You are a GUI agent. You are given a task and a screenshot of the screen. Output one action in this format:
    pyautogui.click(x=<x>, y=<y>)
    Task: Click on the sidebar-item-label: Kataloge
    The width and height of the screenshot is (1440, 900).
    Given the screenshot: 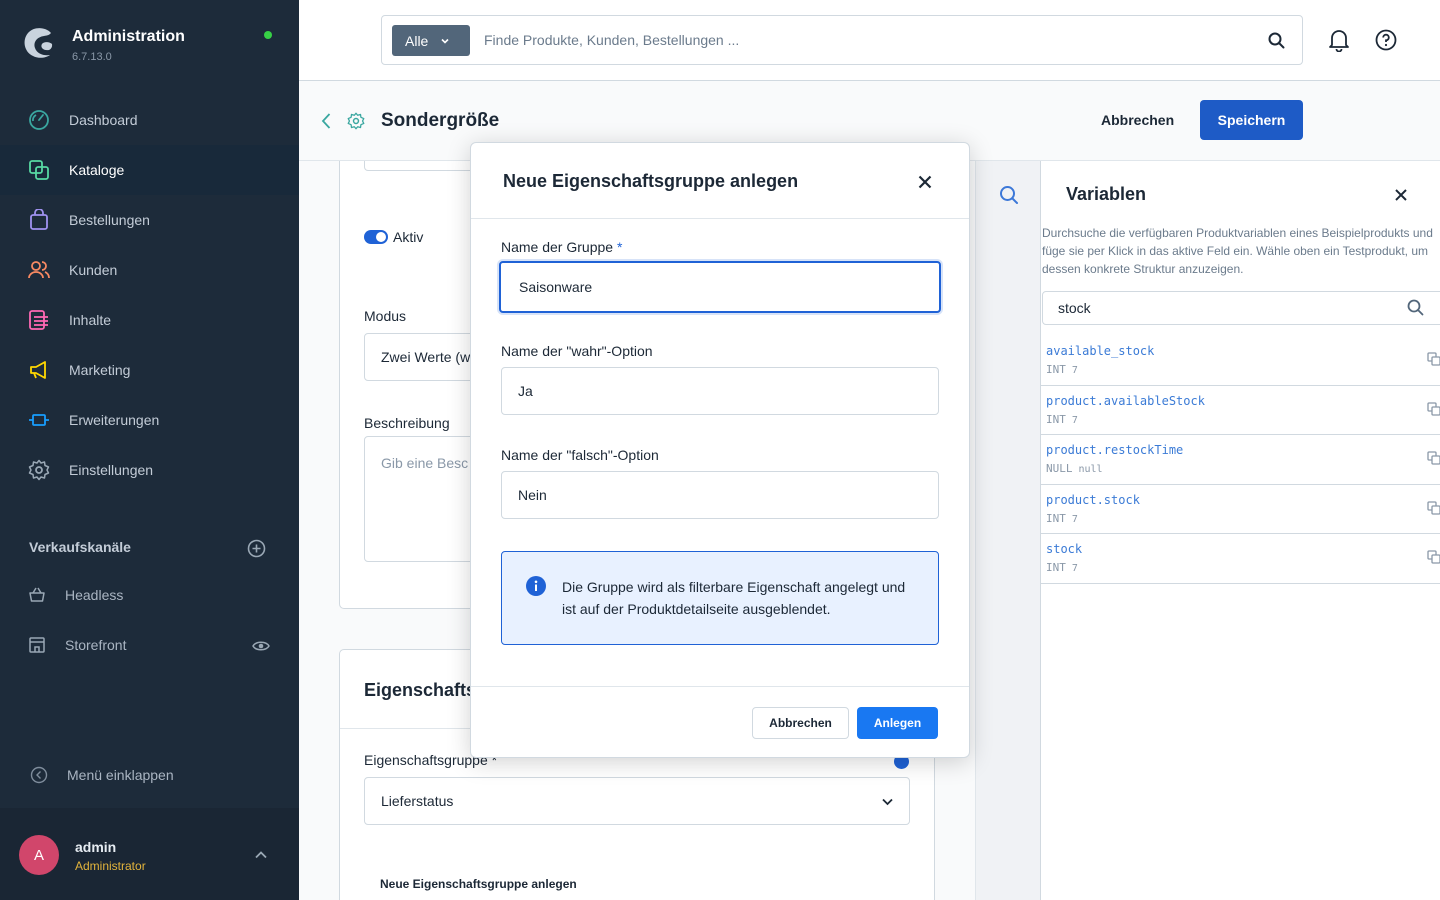 What is the action you would take?
    pyautogui.click(x=97, y=170)
    